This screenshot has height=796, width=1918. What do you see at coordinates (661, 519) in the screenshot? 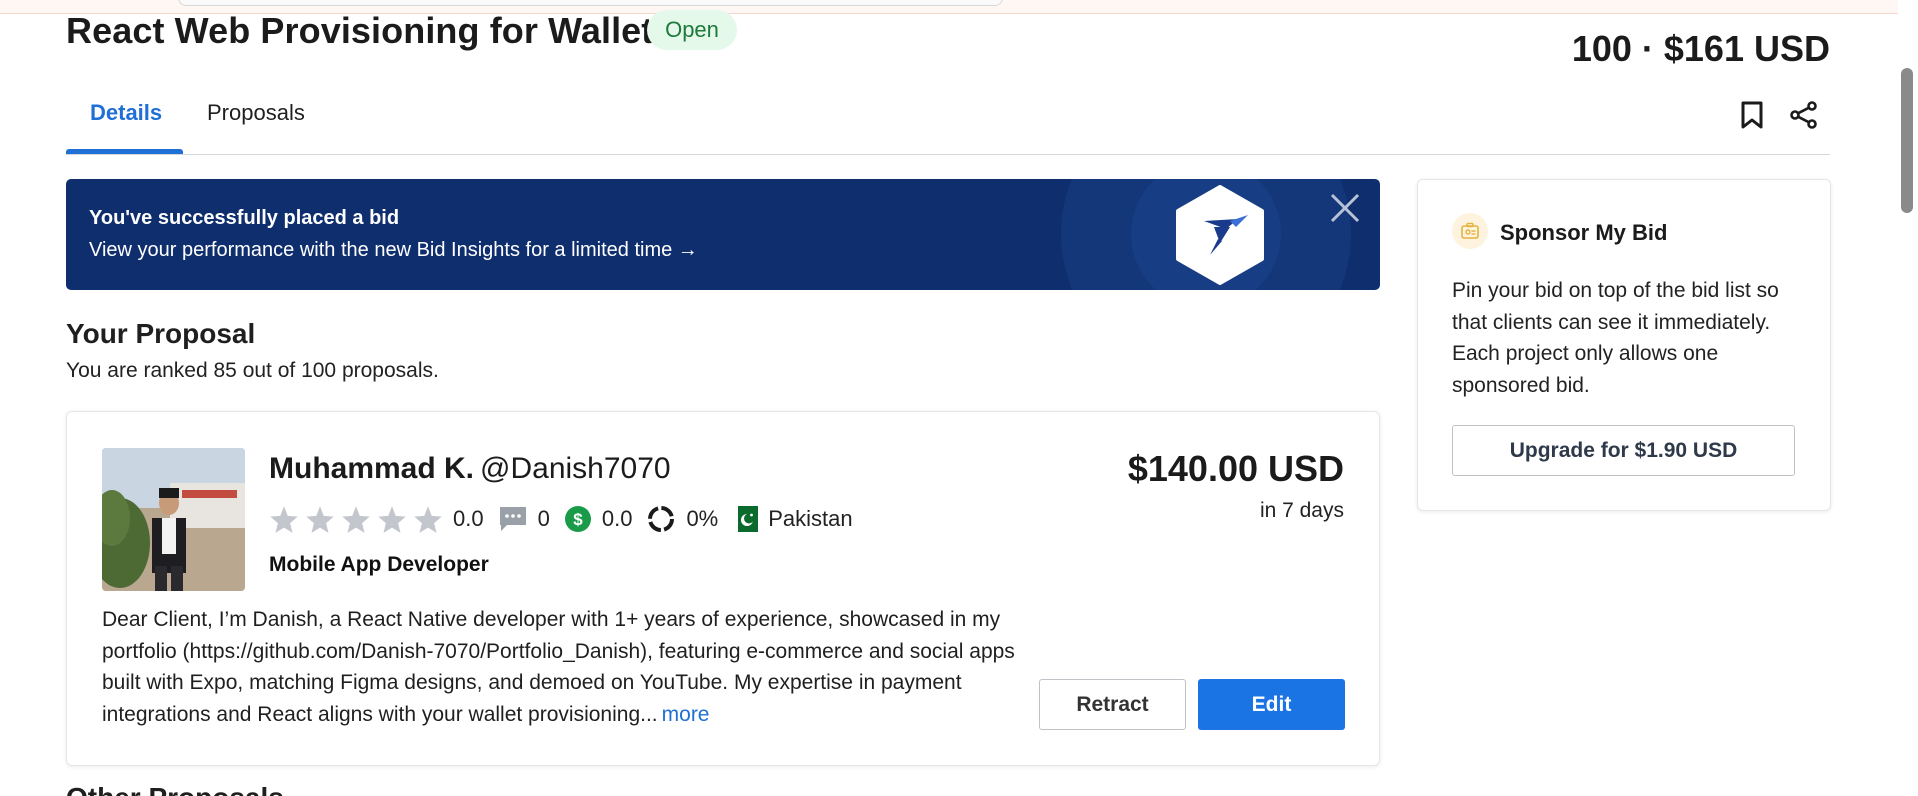
I see `completion-ring-icon` at bounding box center [661, 519].